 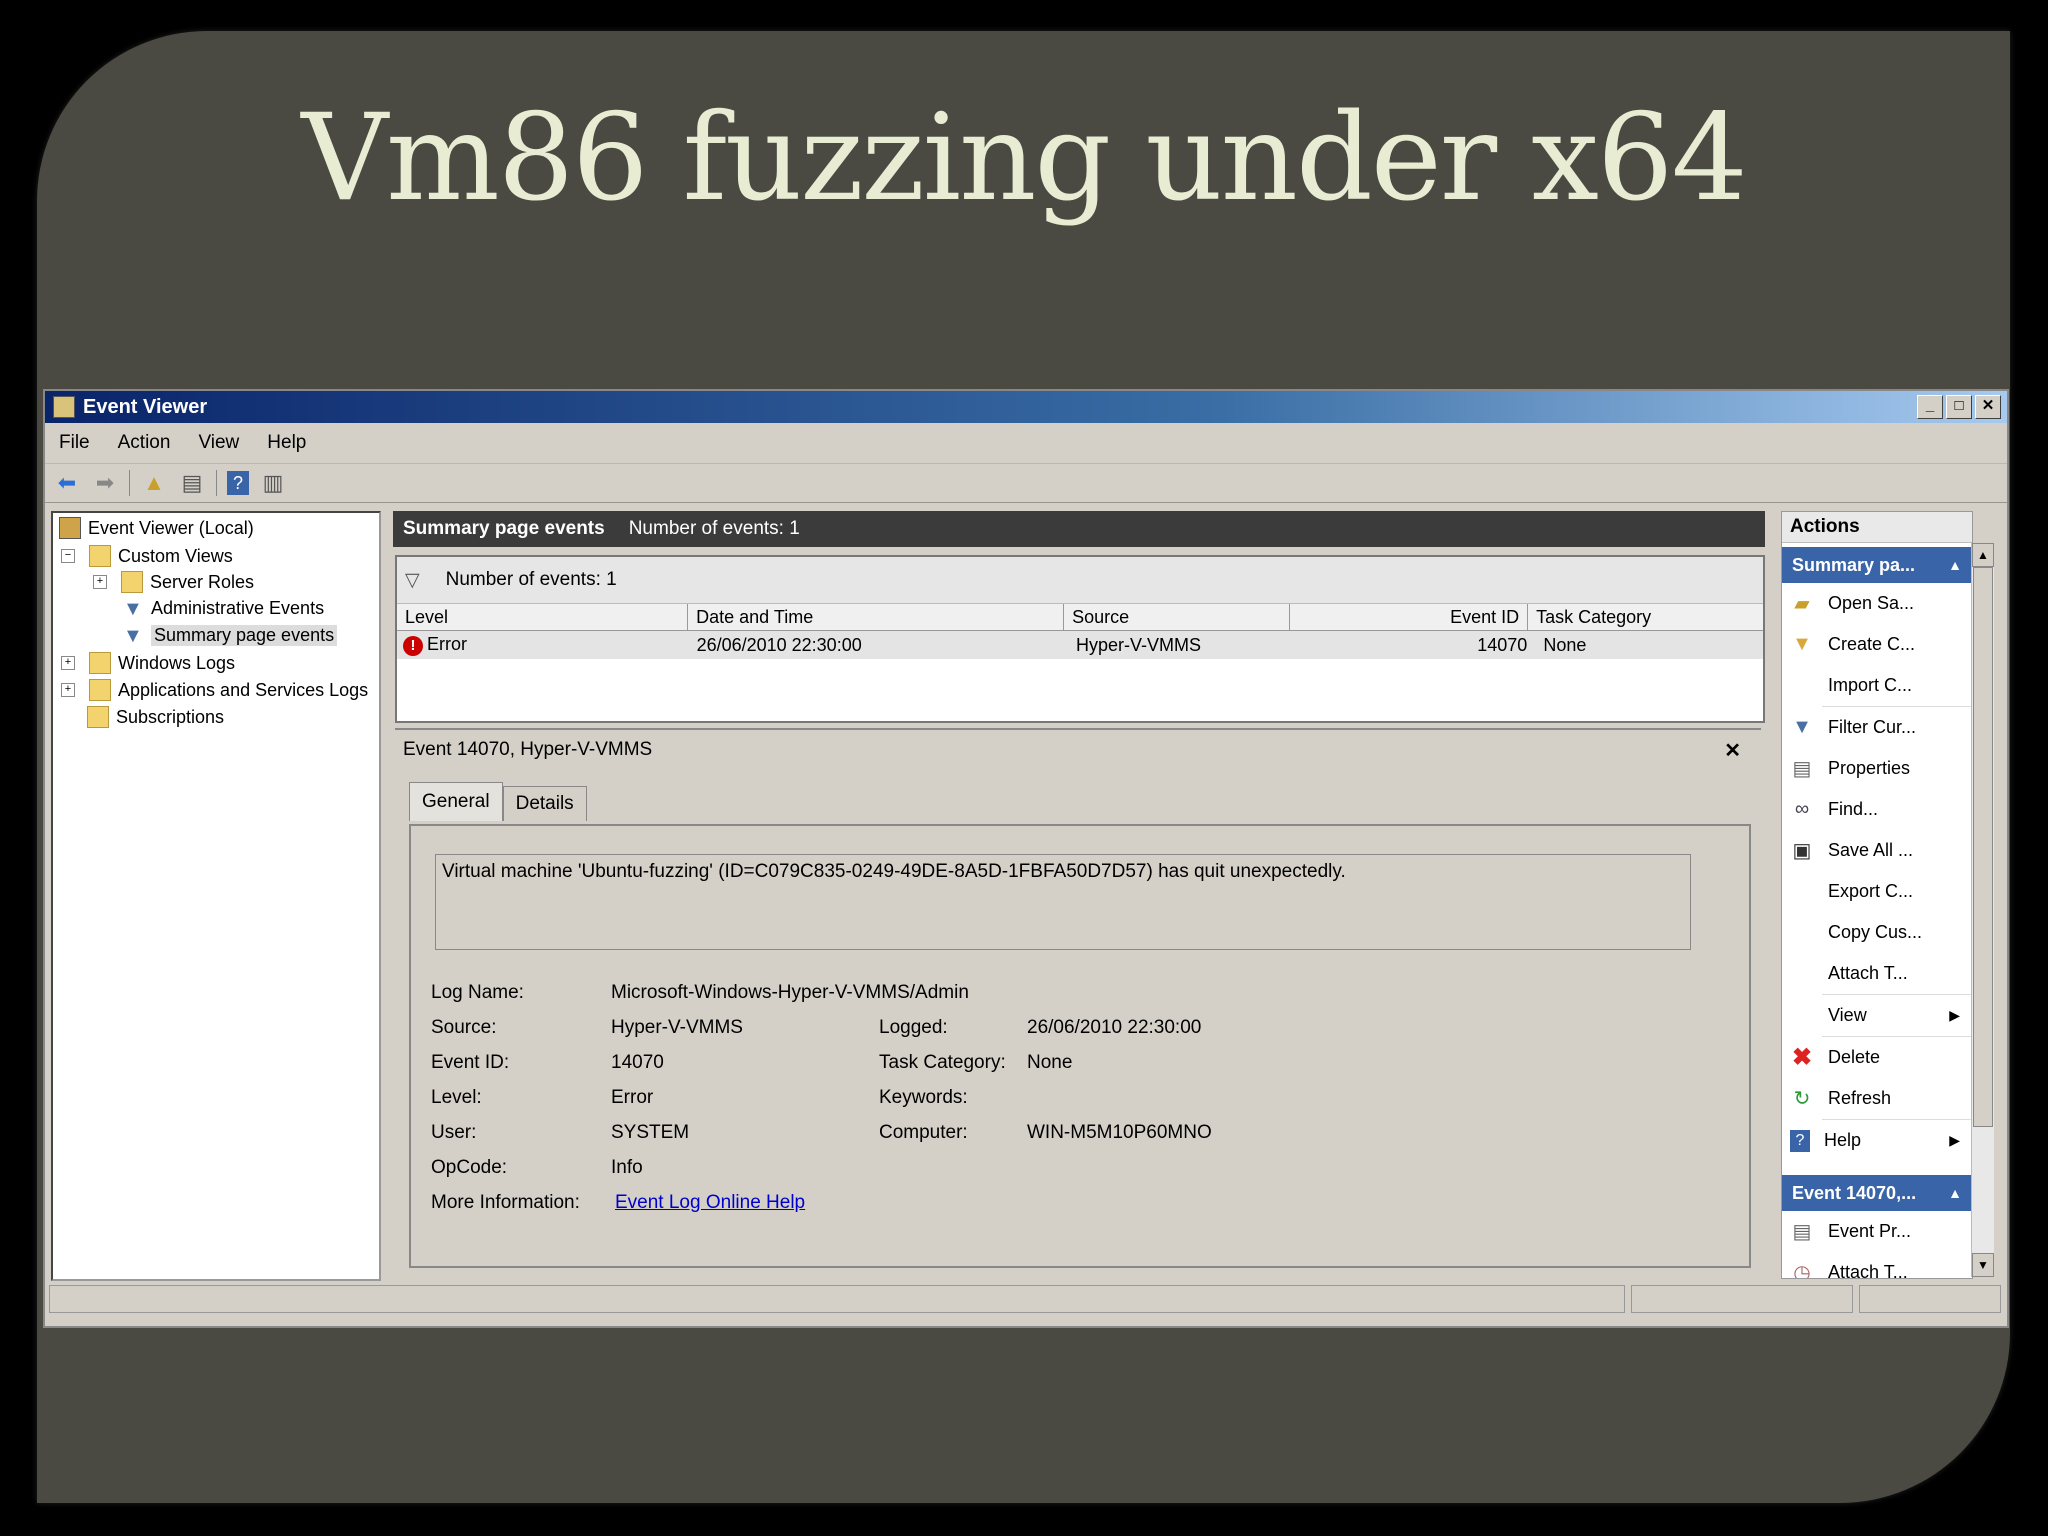 What do you see at coordinates (155, 717) in the screenshot?
I see `tree-item-subscriptions: Subscriptions` at bounding box center [155, 717].